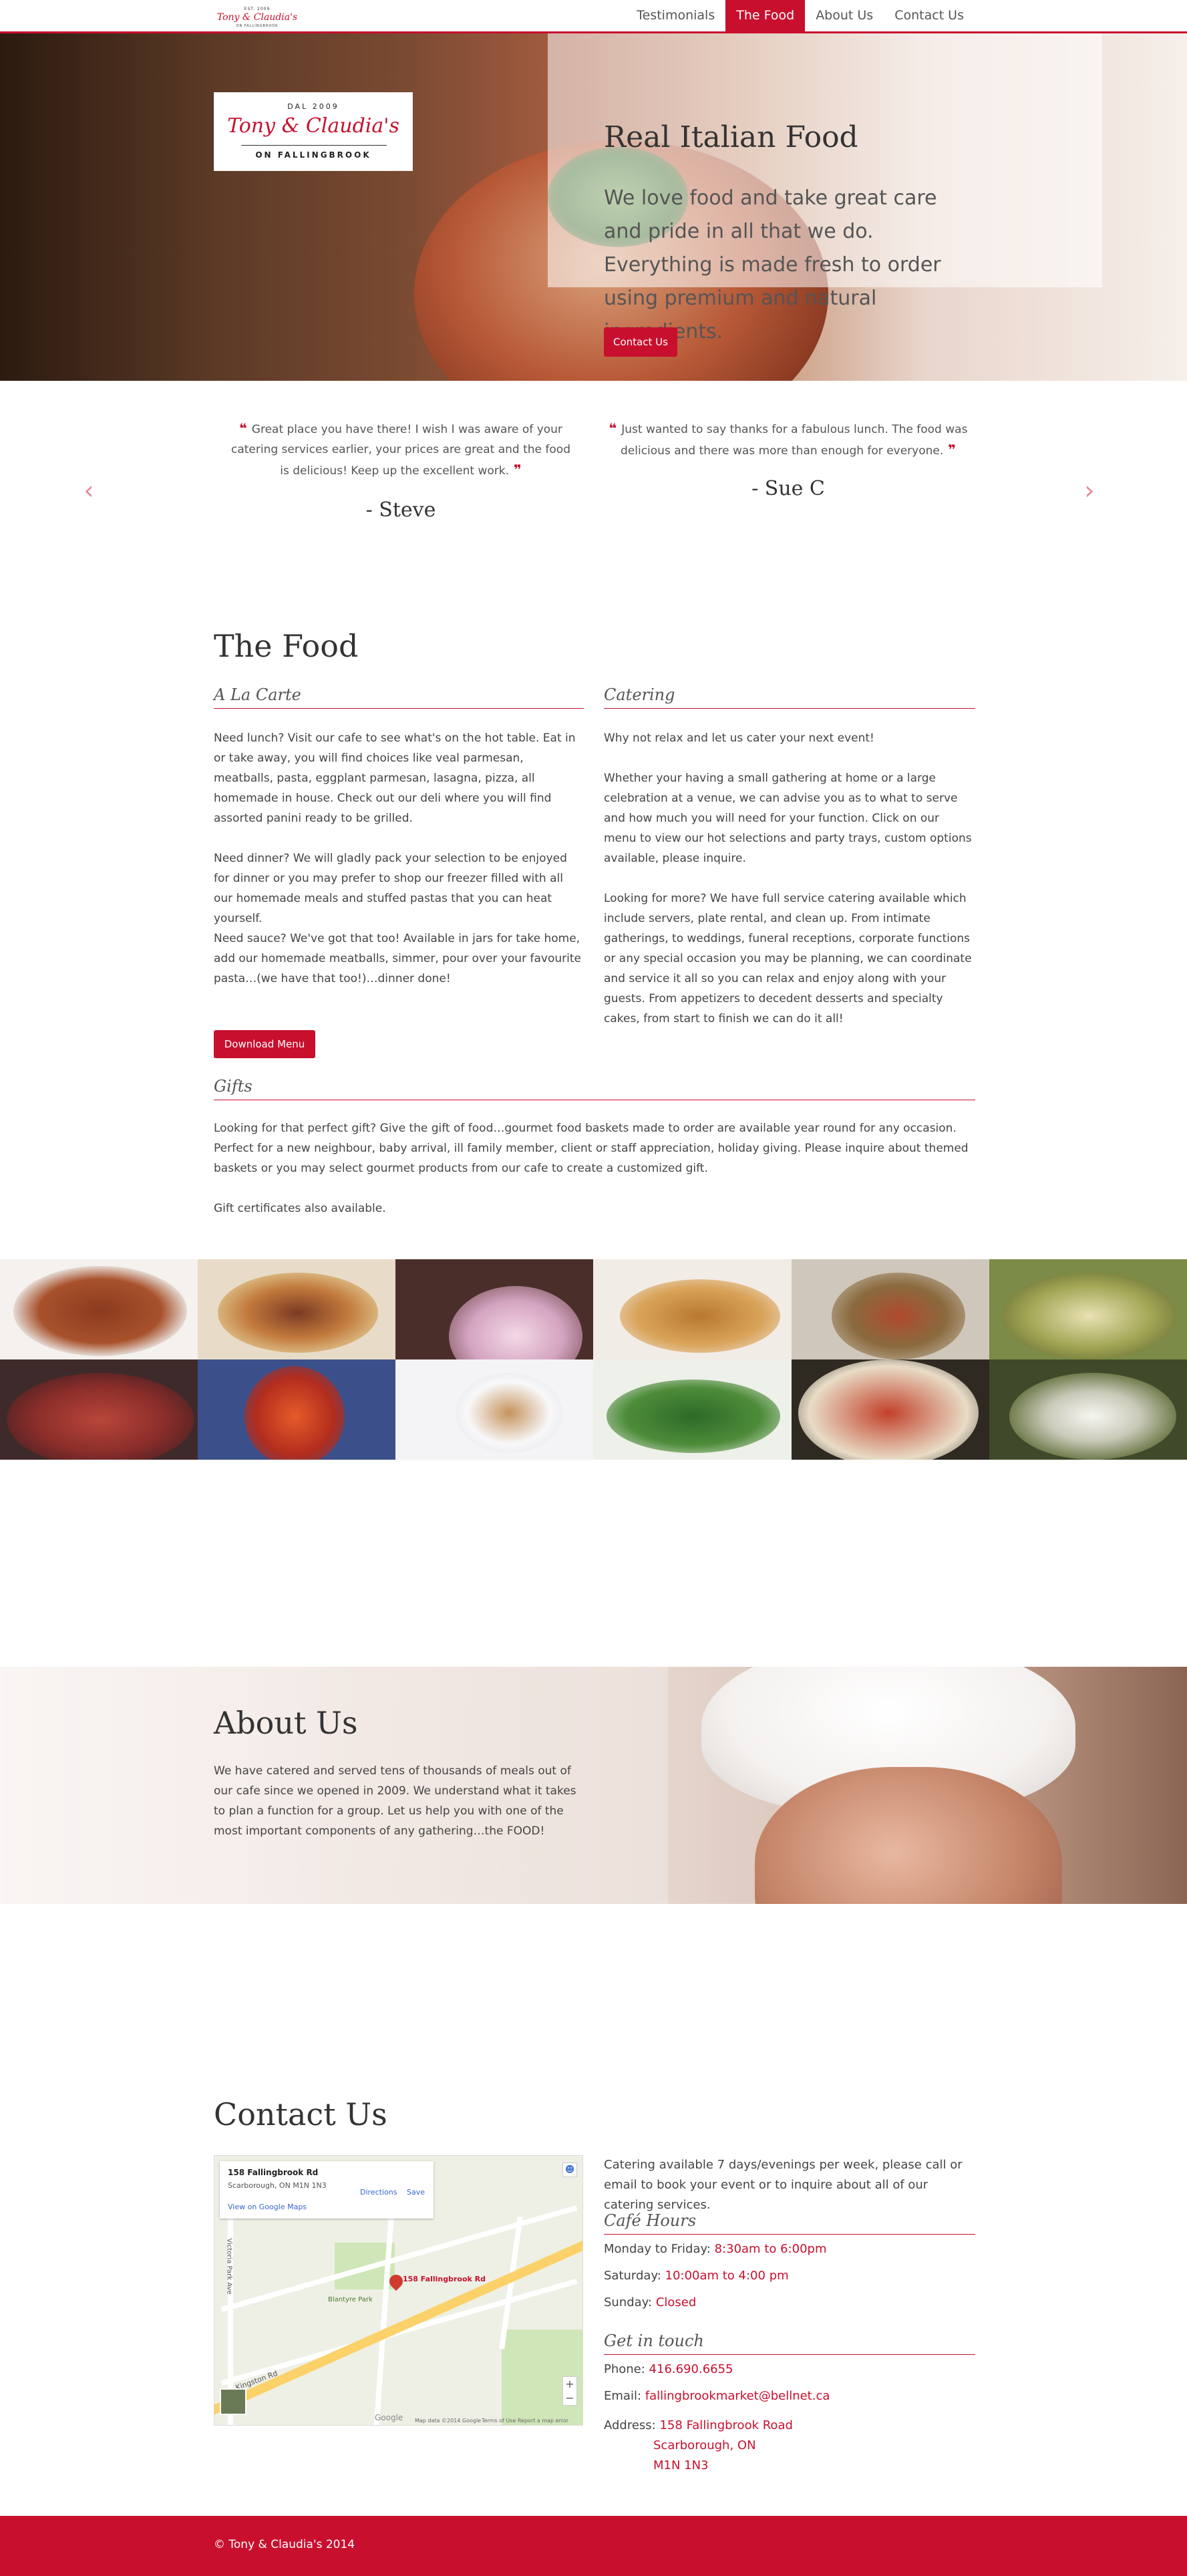 The image size is (1187, 2576). I want to click on about-title: About Us, so click(286, 1723).